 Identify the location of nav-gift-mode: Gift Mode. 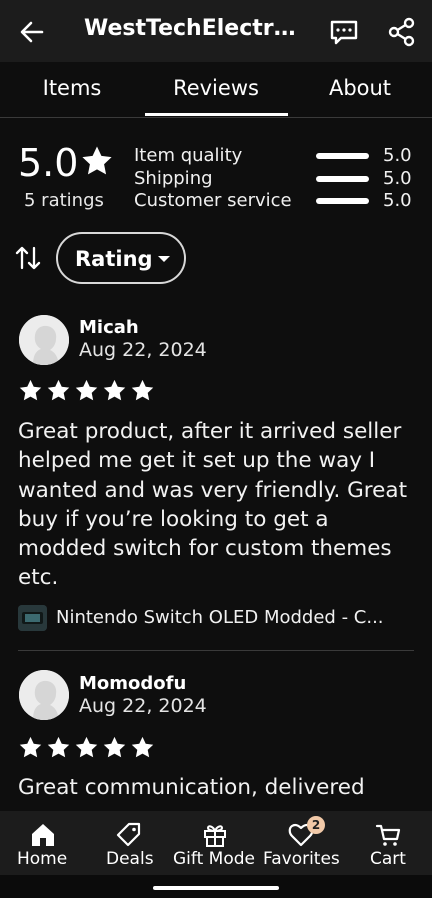
(215, 843).